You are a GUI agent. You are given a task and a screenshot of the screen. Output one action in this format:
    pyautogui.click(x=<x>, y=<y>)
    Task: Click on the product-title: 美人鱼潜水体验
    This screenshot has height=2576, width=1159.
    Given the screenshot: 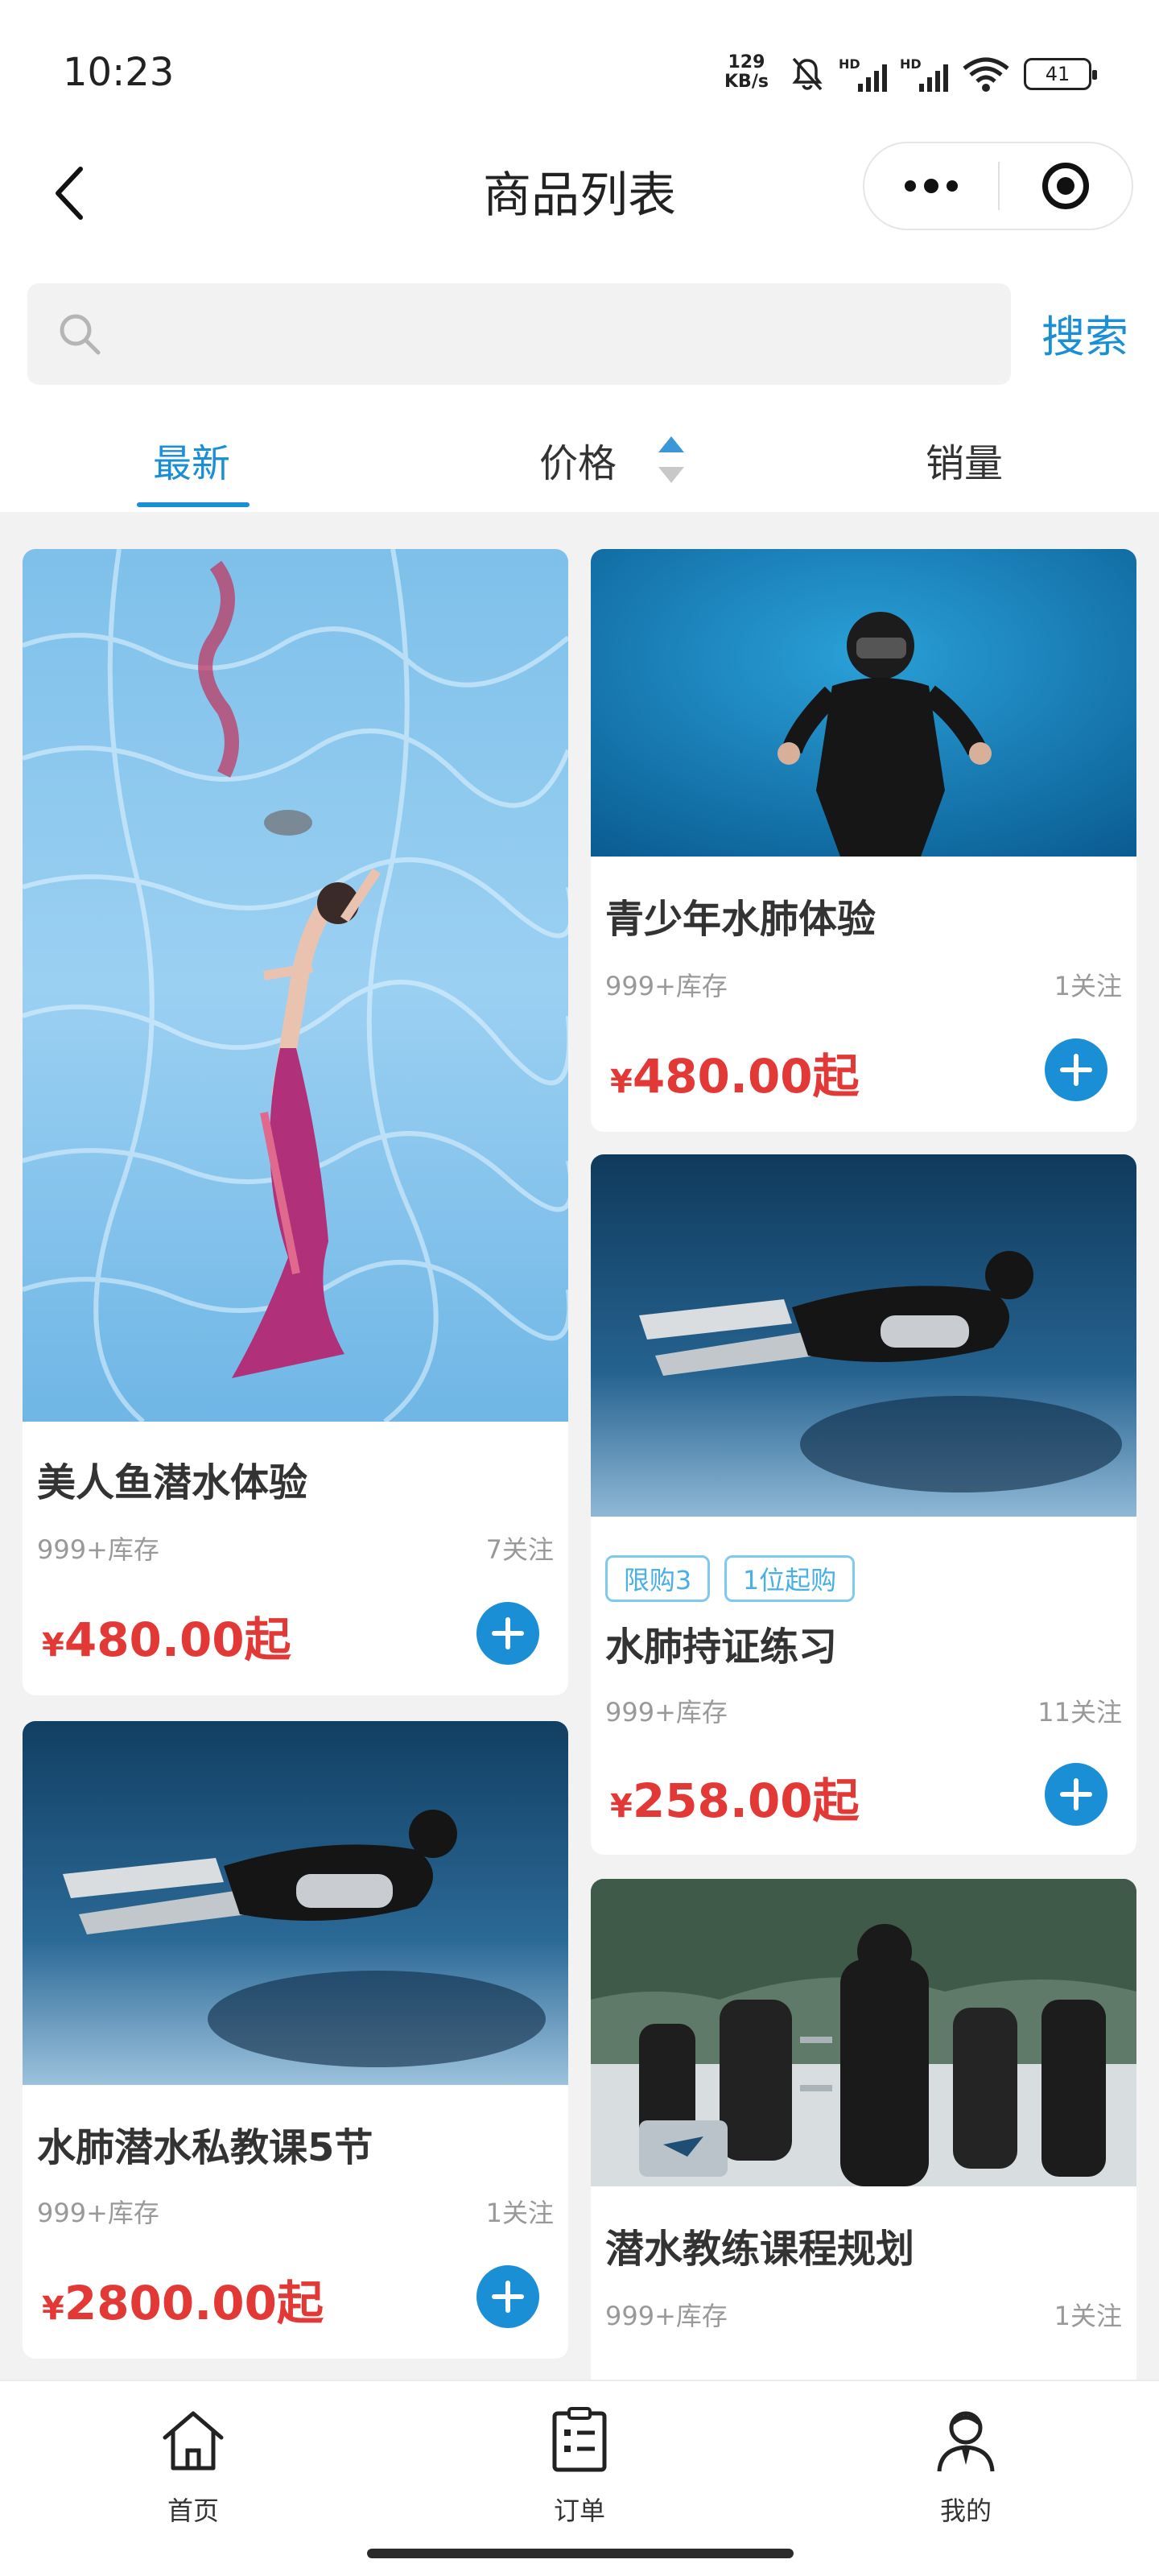 What is the action you would take?
    pyautogui.click(x=172, y=1482)
    